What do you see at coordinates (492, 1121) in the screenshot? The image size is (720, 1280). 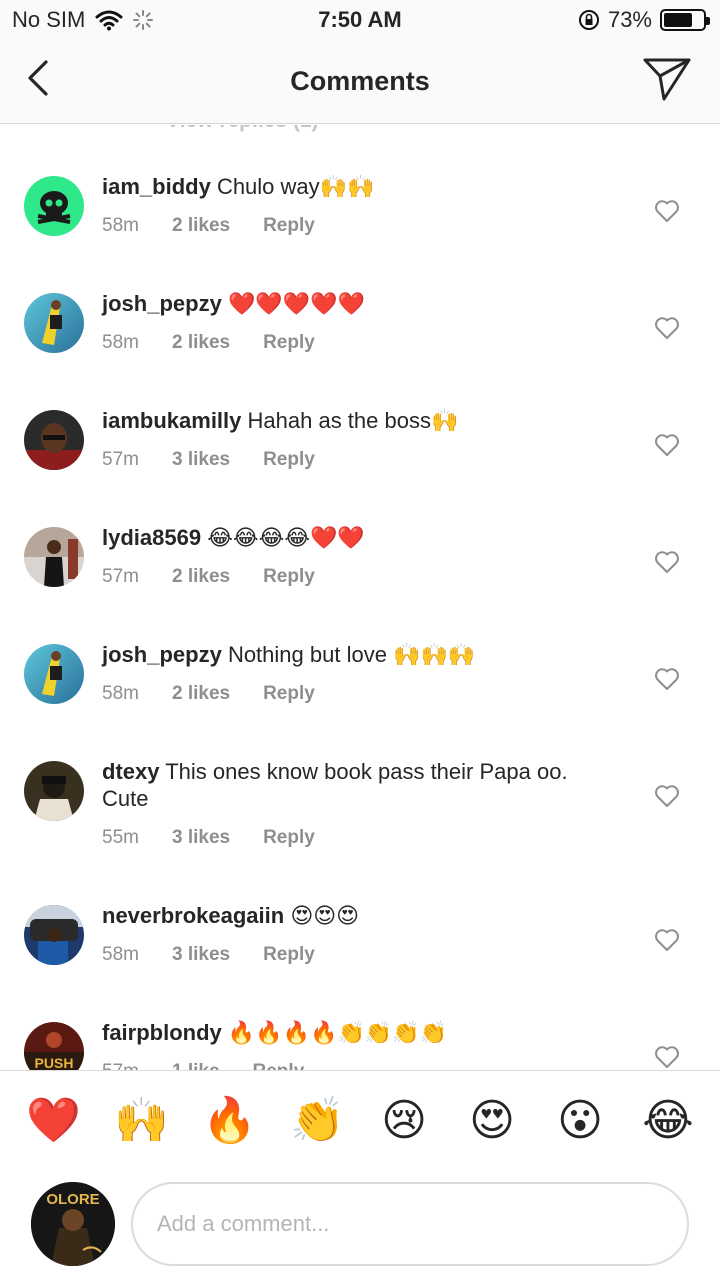 I see `emoji-heart-eyes-button: 😍` at bounding box center [492, 1121].